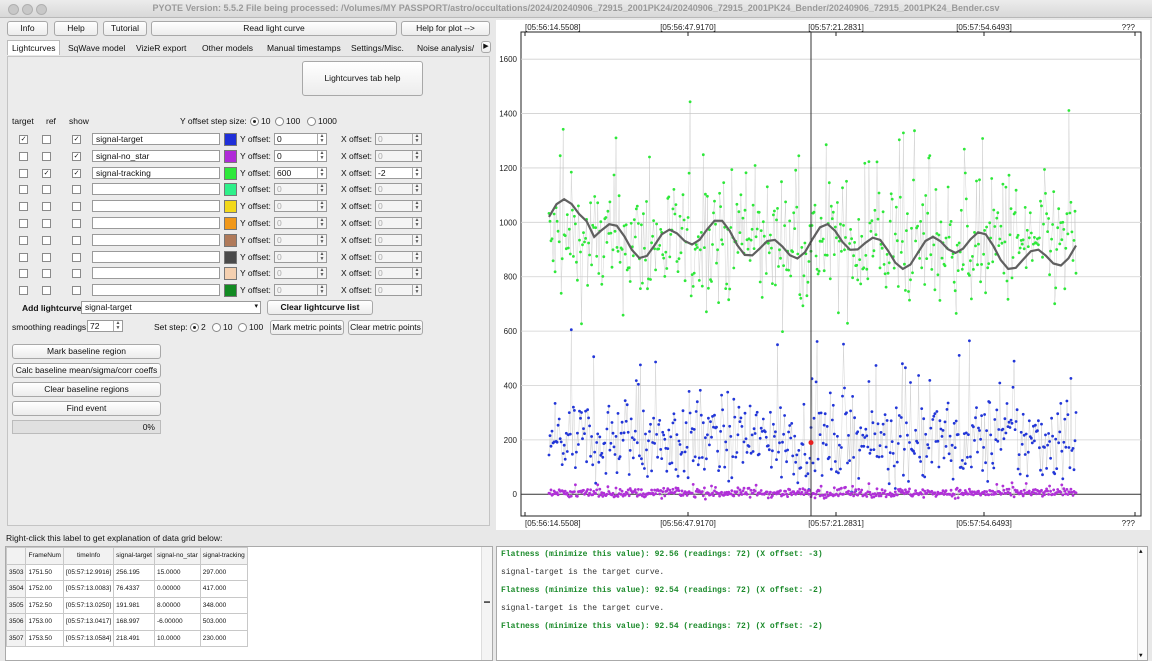 This screenshot has width=1152, height=661. What do you see at coordinates (16, 589) in the screenshot?
I see `row-number-cell: 3504` at bounding box center [16, 589].